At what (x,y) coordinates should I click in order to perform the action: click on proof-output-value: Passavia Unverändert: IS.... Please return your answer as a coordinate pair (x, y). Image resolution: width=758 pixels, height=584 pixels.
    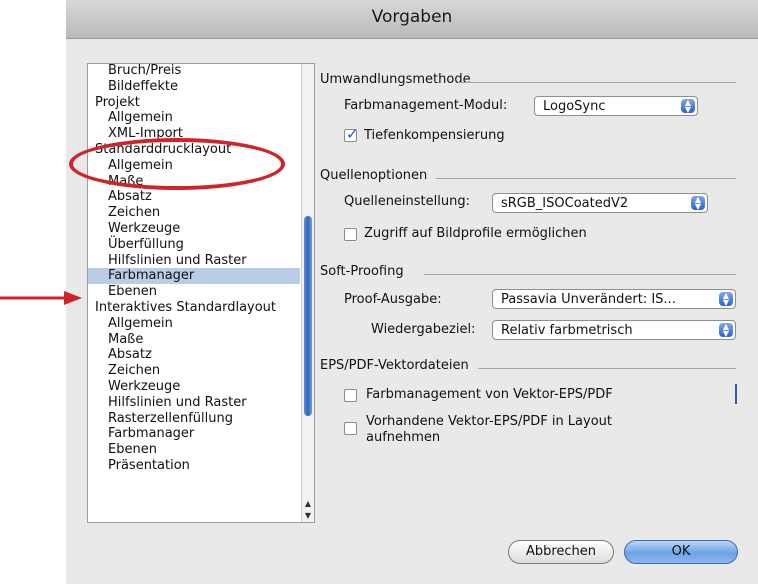
    Looking at the image, I should click on (588, 299).